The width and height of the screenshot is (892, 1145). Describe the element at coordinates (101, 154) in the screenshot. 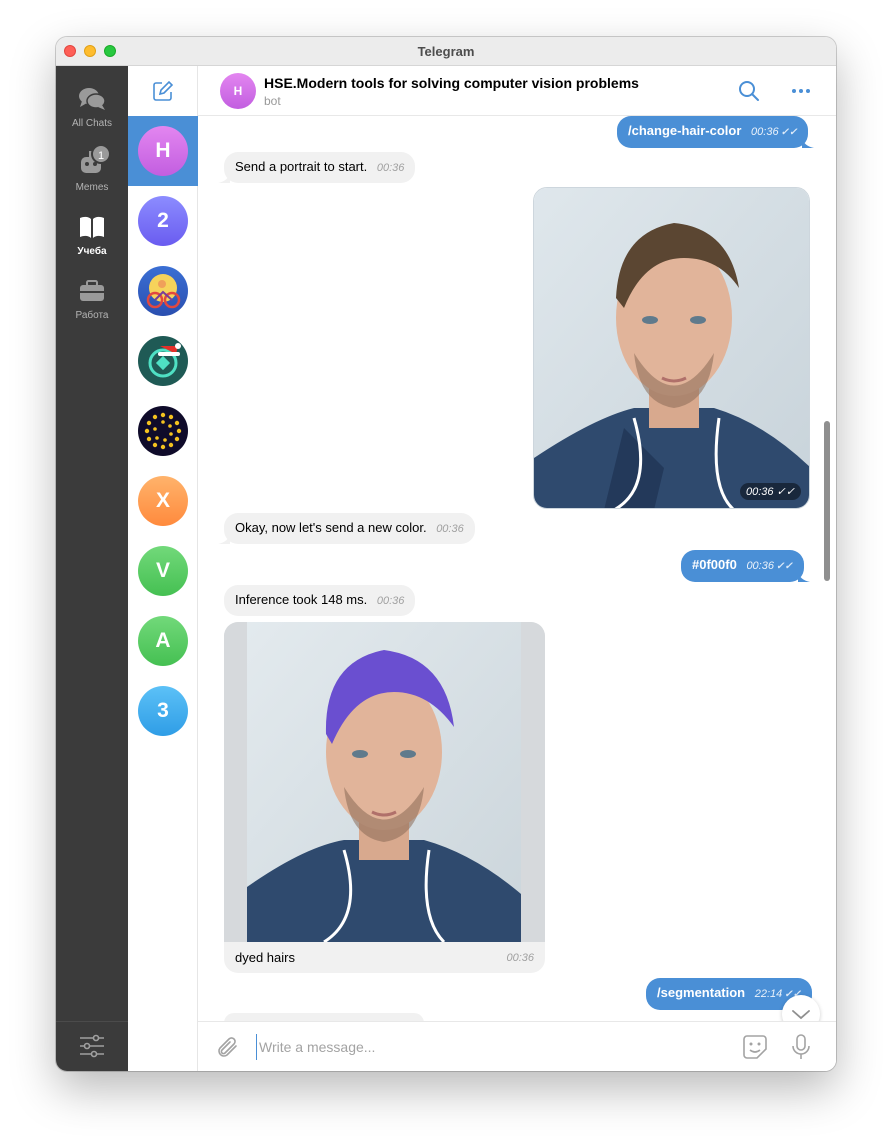

I see `unread-badge: 1` at that location.